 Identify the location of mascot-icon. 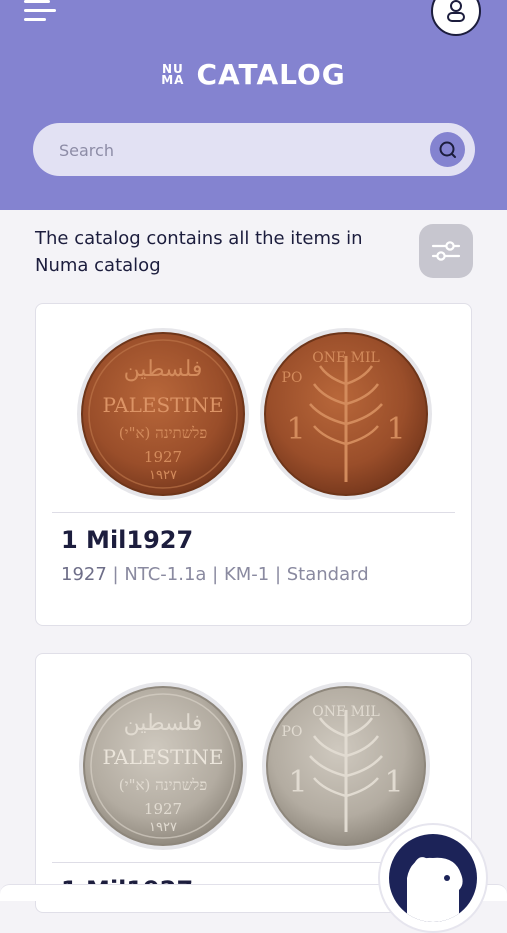
(433, 878).